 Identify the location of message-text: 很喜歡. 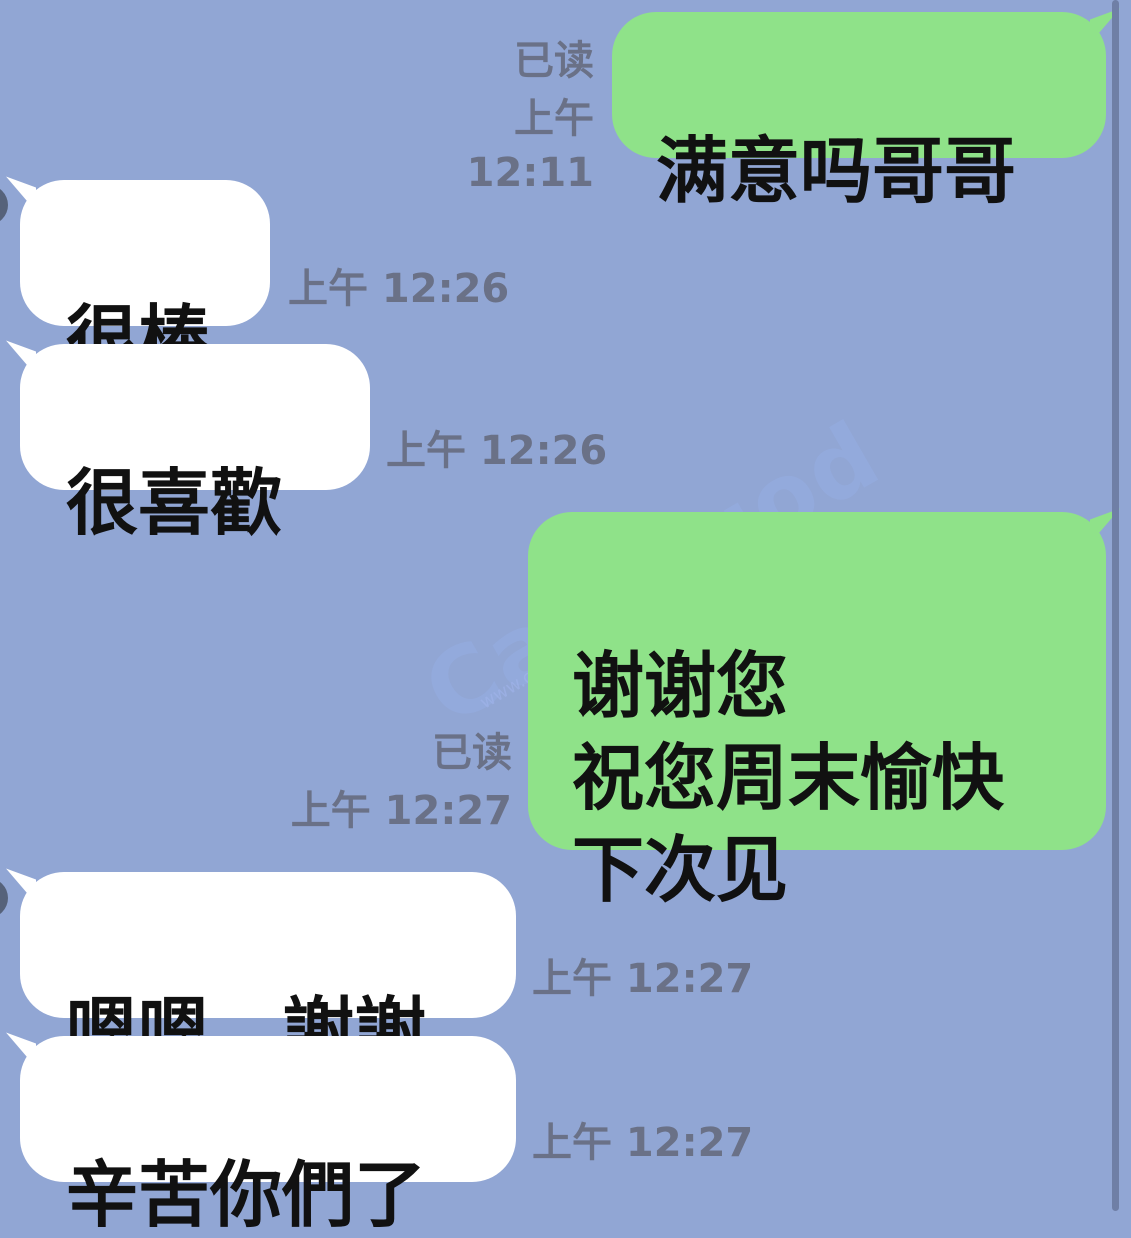
(174, 503).